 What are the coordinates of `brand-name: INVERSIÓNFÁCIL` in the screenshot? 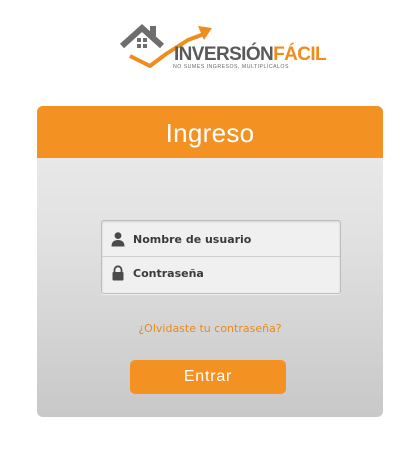 It's located at (250, 54).